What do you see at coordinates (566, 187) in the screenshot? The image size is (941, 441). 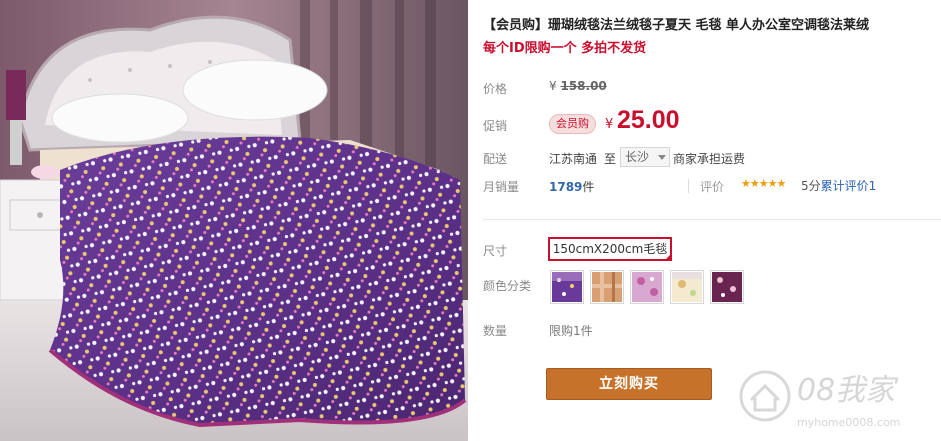 I see `monthly-sales-count: 1789` at bounding box center [566, 187].